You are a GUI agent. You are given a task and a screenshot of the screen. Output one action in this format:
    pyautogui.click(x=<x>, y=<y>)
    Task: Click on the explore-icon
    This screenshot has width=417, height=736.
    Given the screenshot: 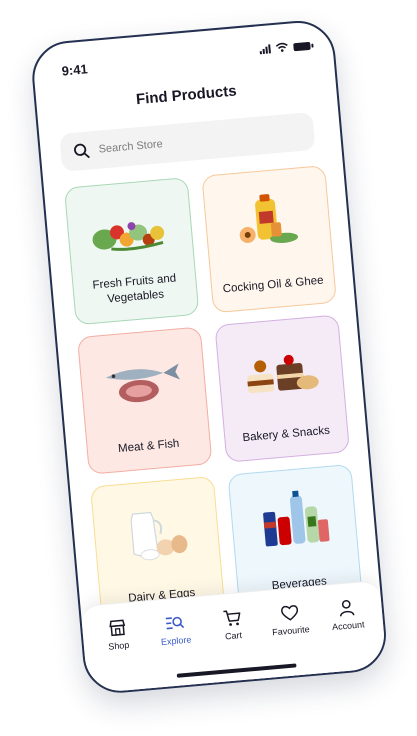 What is the action you would take?
    pyautogui.click(x=175, y=623)
    